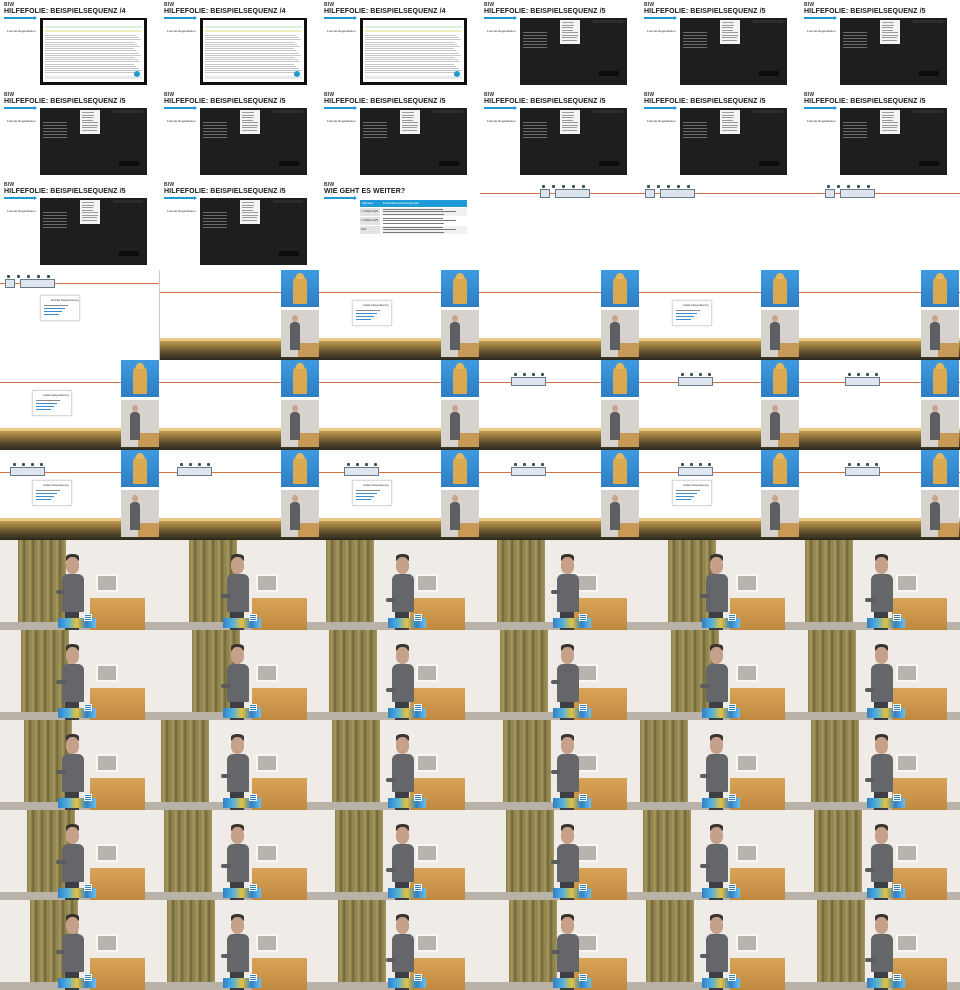 This screenshot has height=990, width=960. Describe the element at coordinates (413, 203) in the screenshot. I see `table-header: Zeitraum Entwicklungsschwerpunkte` at that location.